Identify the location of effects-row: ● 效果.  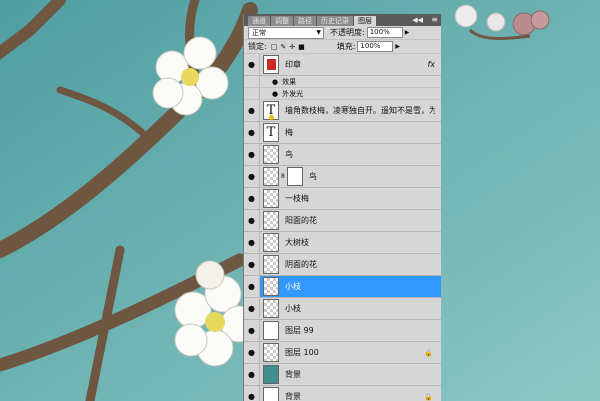
(342, 82).